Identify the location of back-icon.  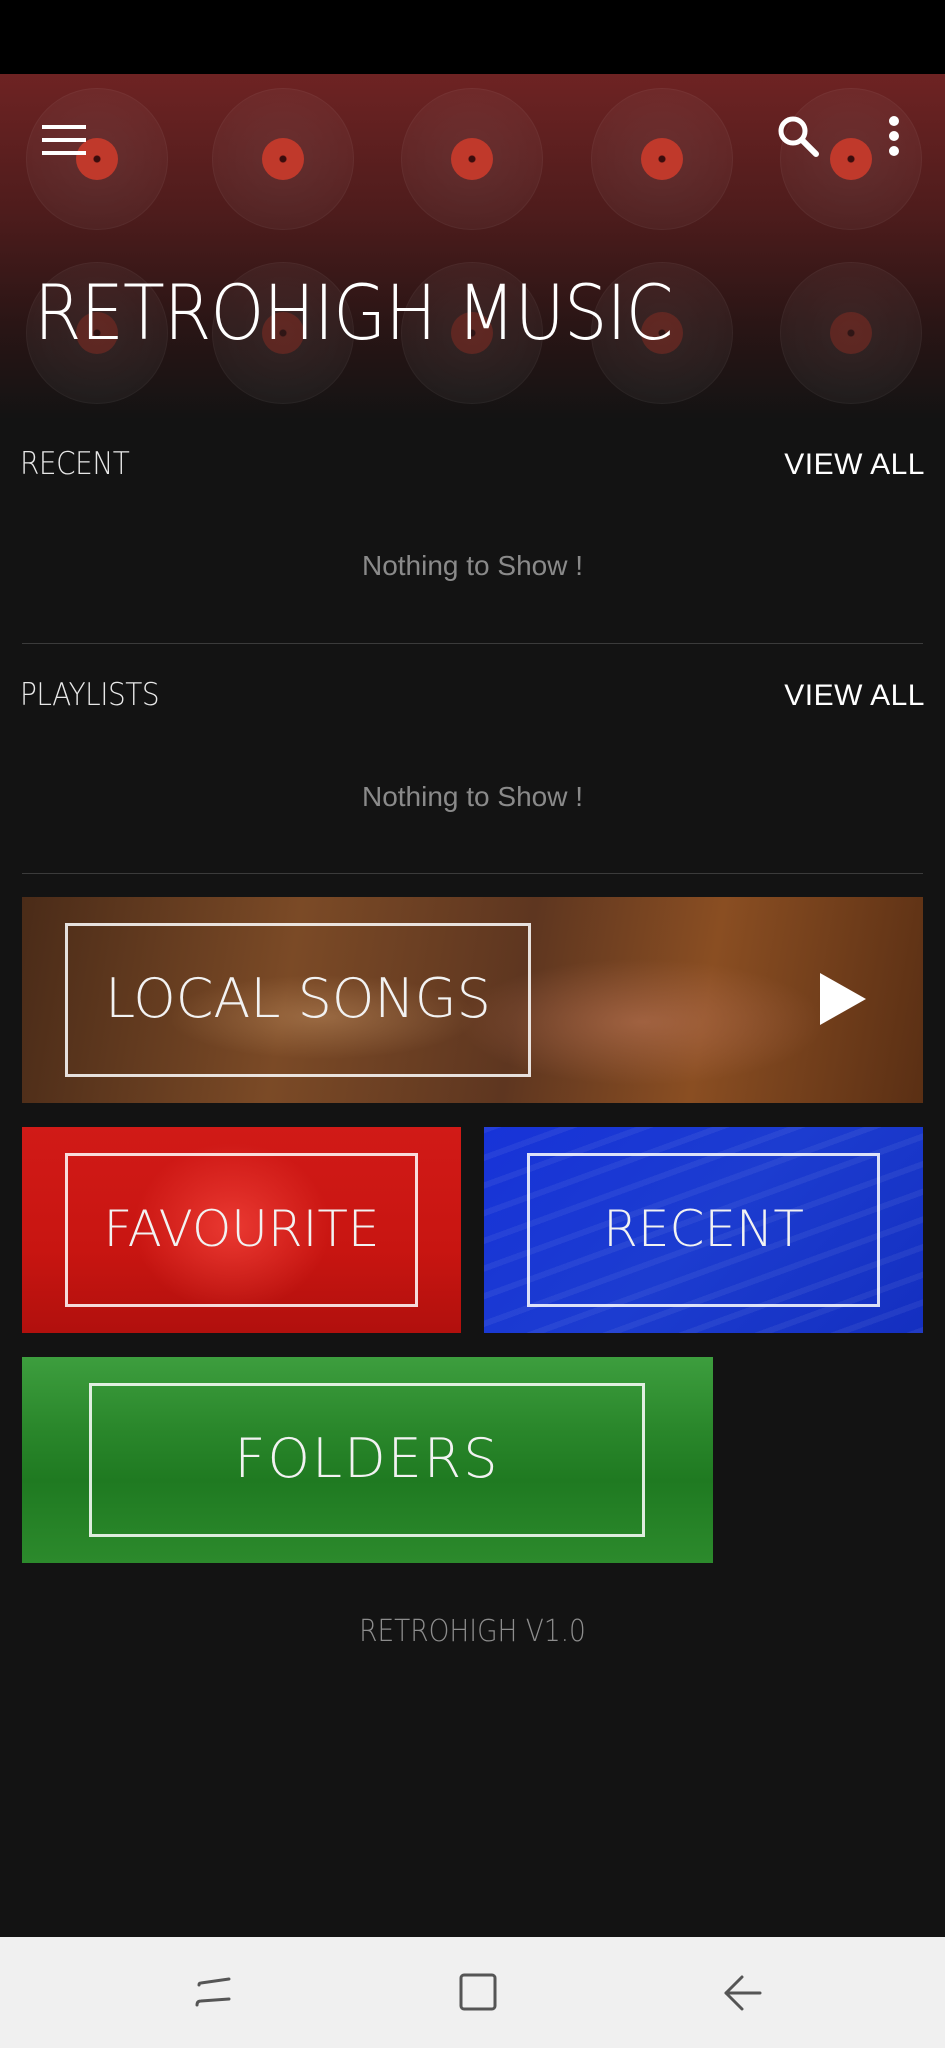
(742, 1993).